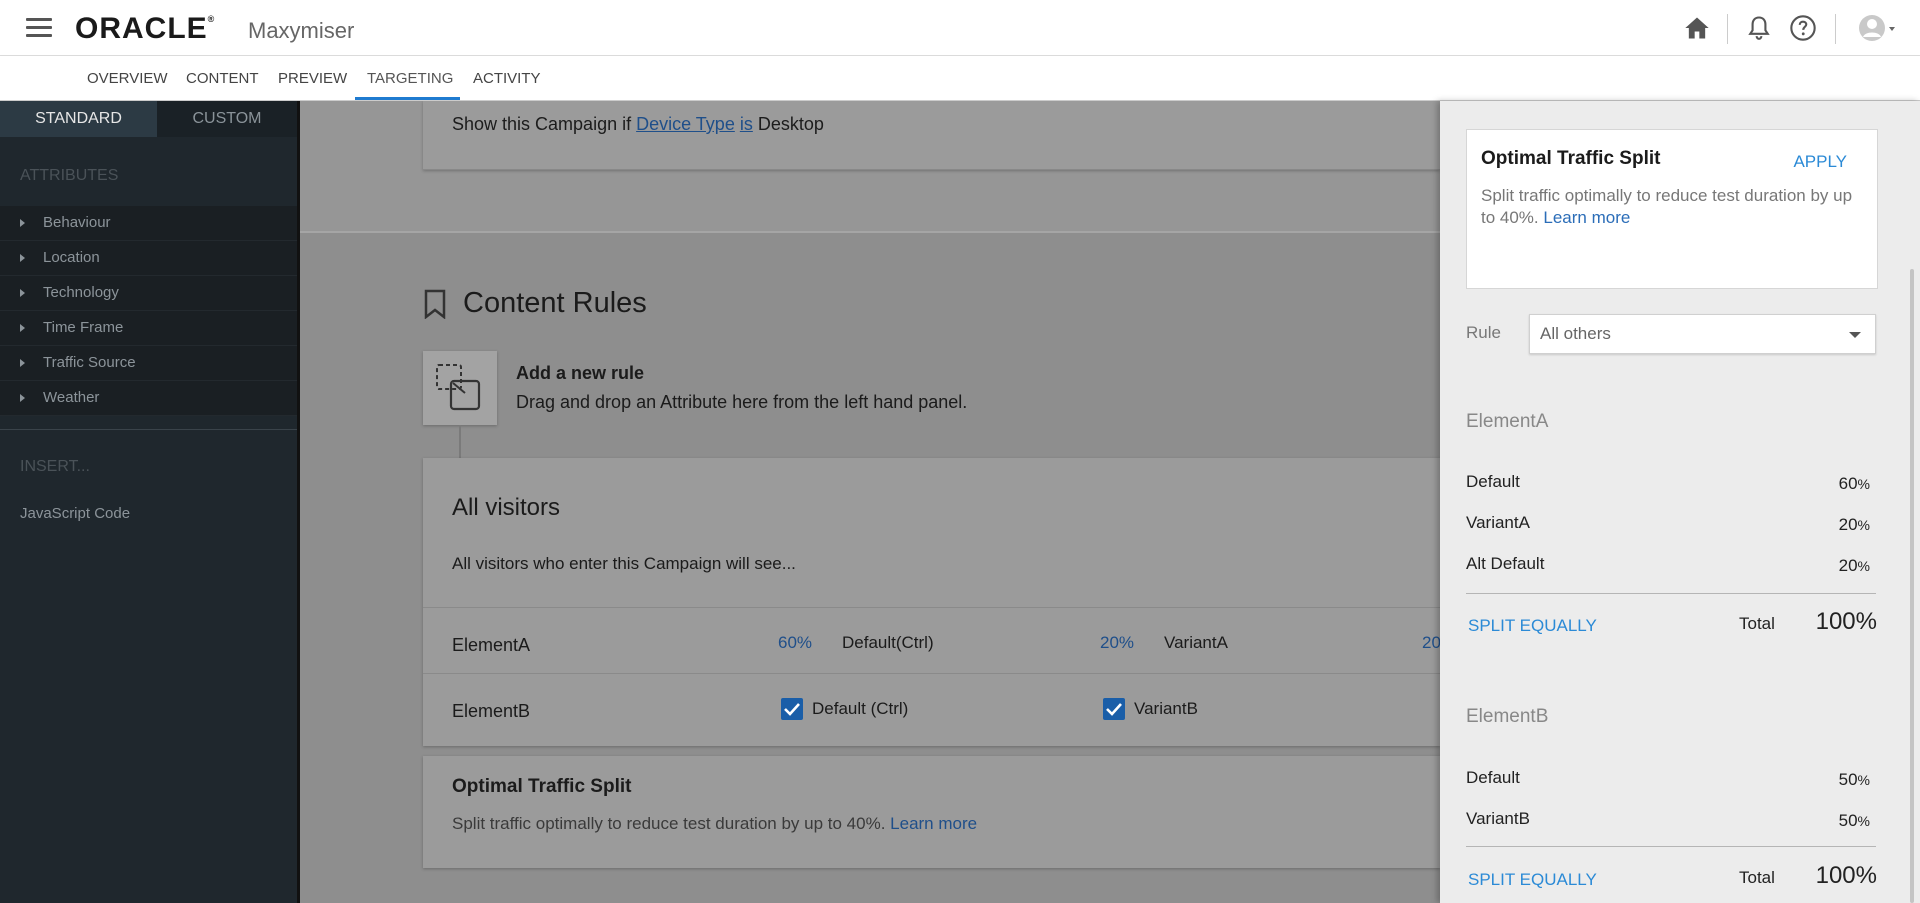  What do you see at coordinates (148, 363) in the screenshot?
I see `sidebar-item-traffic-source: Traffic Source` at bounding box center [148, 363].